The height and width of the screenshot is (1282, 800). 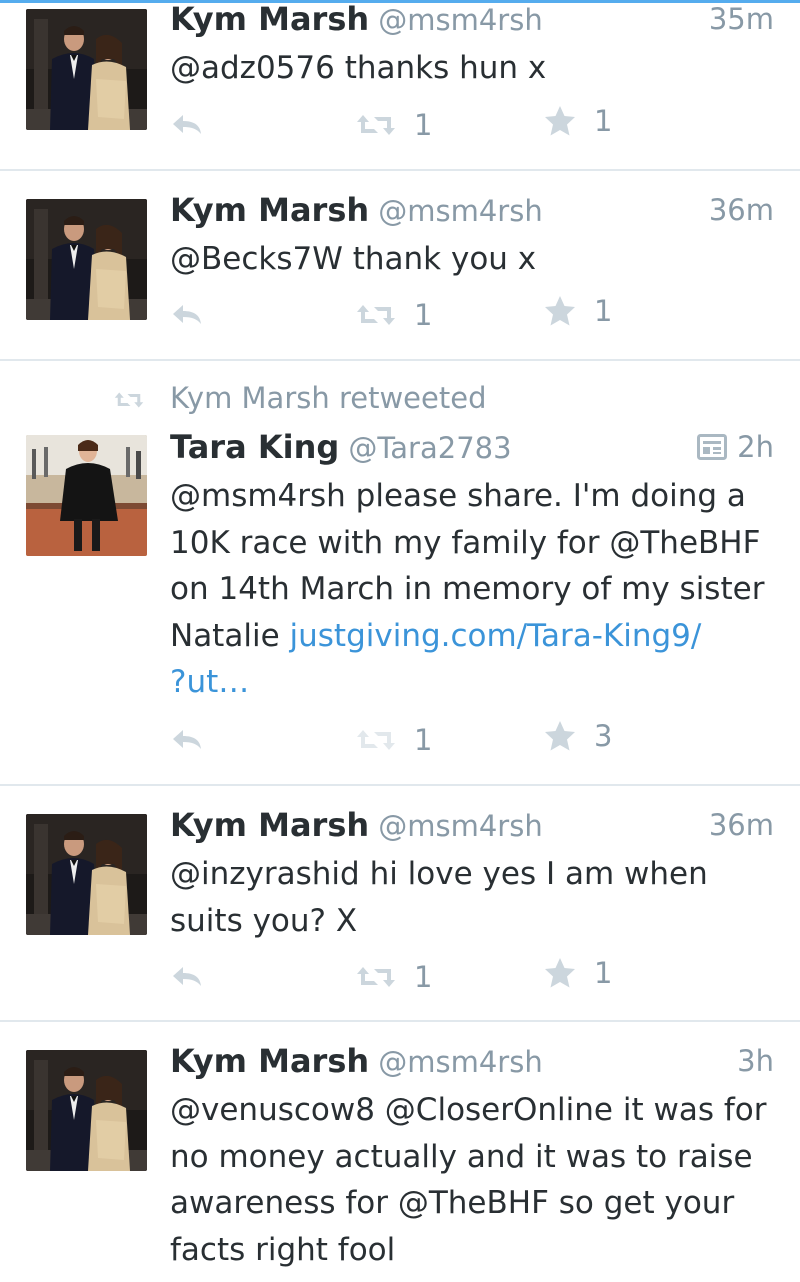 I want to click on timestamp: 3h, so click(x=755, y=1061).